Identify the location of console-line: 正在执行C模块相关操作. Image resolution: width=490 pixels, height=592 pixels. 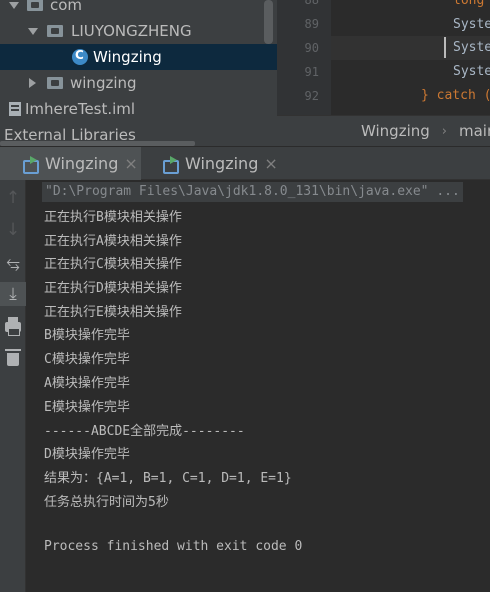
(113, 264).